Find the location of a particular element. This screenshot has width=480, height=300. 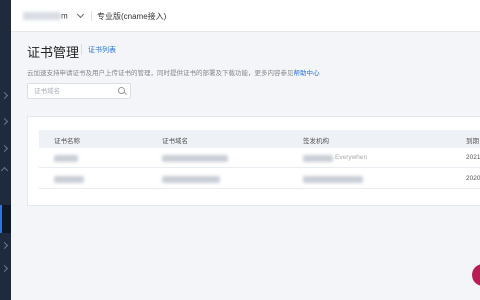

sidebar is located at coordinates (5, 150).